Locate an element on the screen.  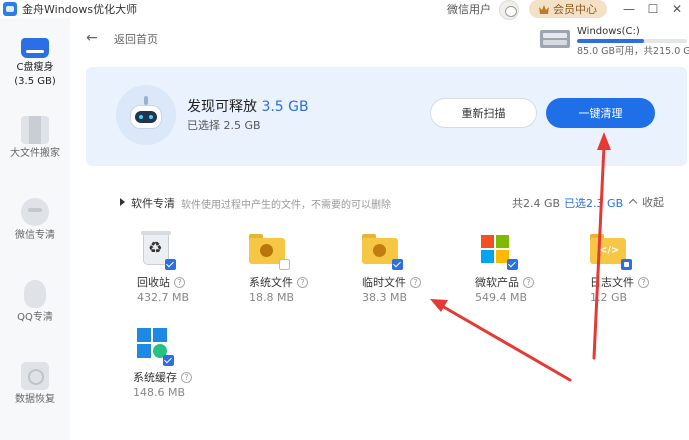
sidebar-item-label: 数据恢复 is located at coordinates (35, 399).